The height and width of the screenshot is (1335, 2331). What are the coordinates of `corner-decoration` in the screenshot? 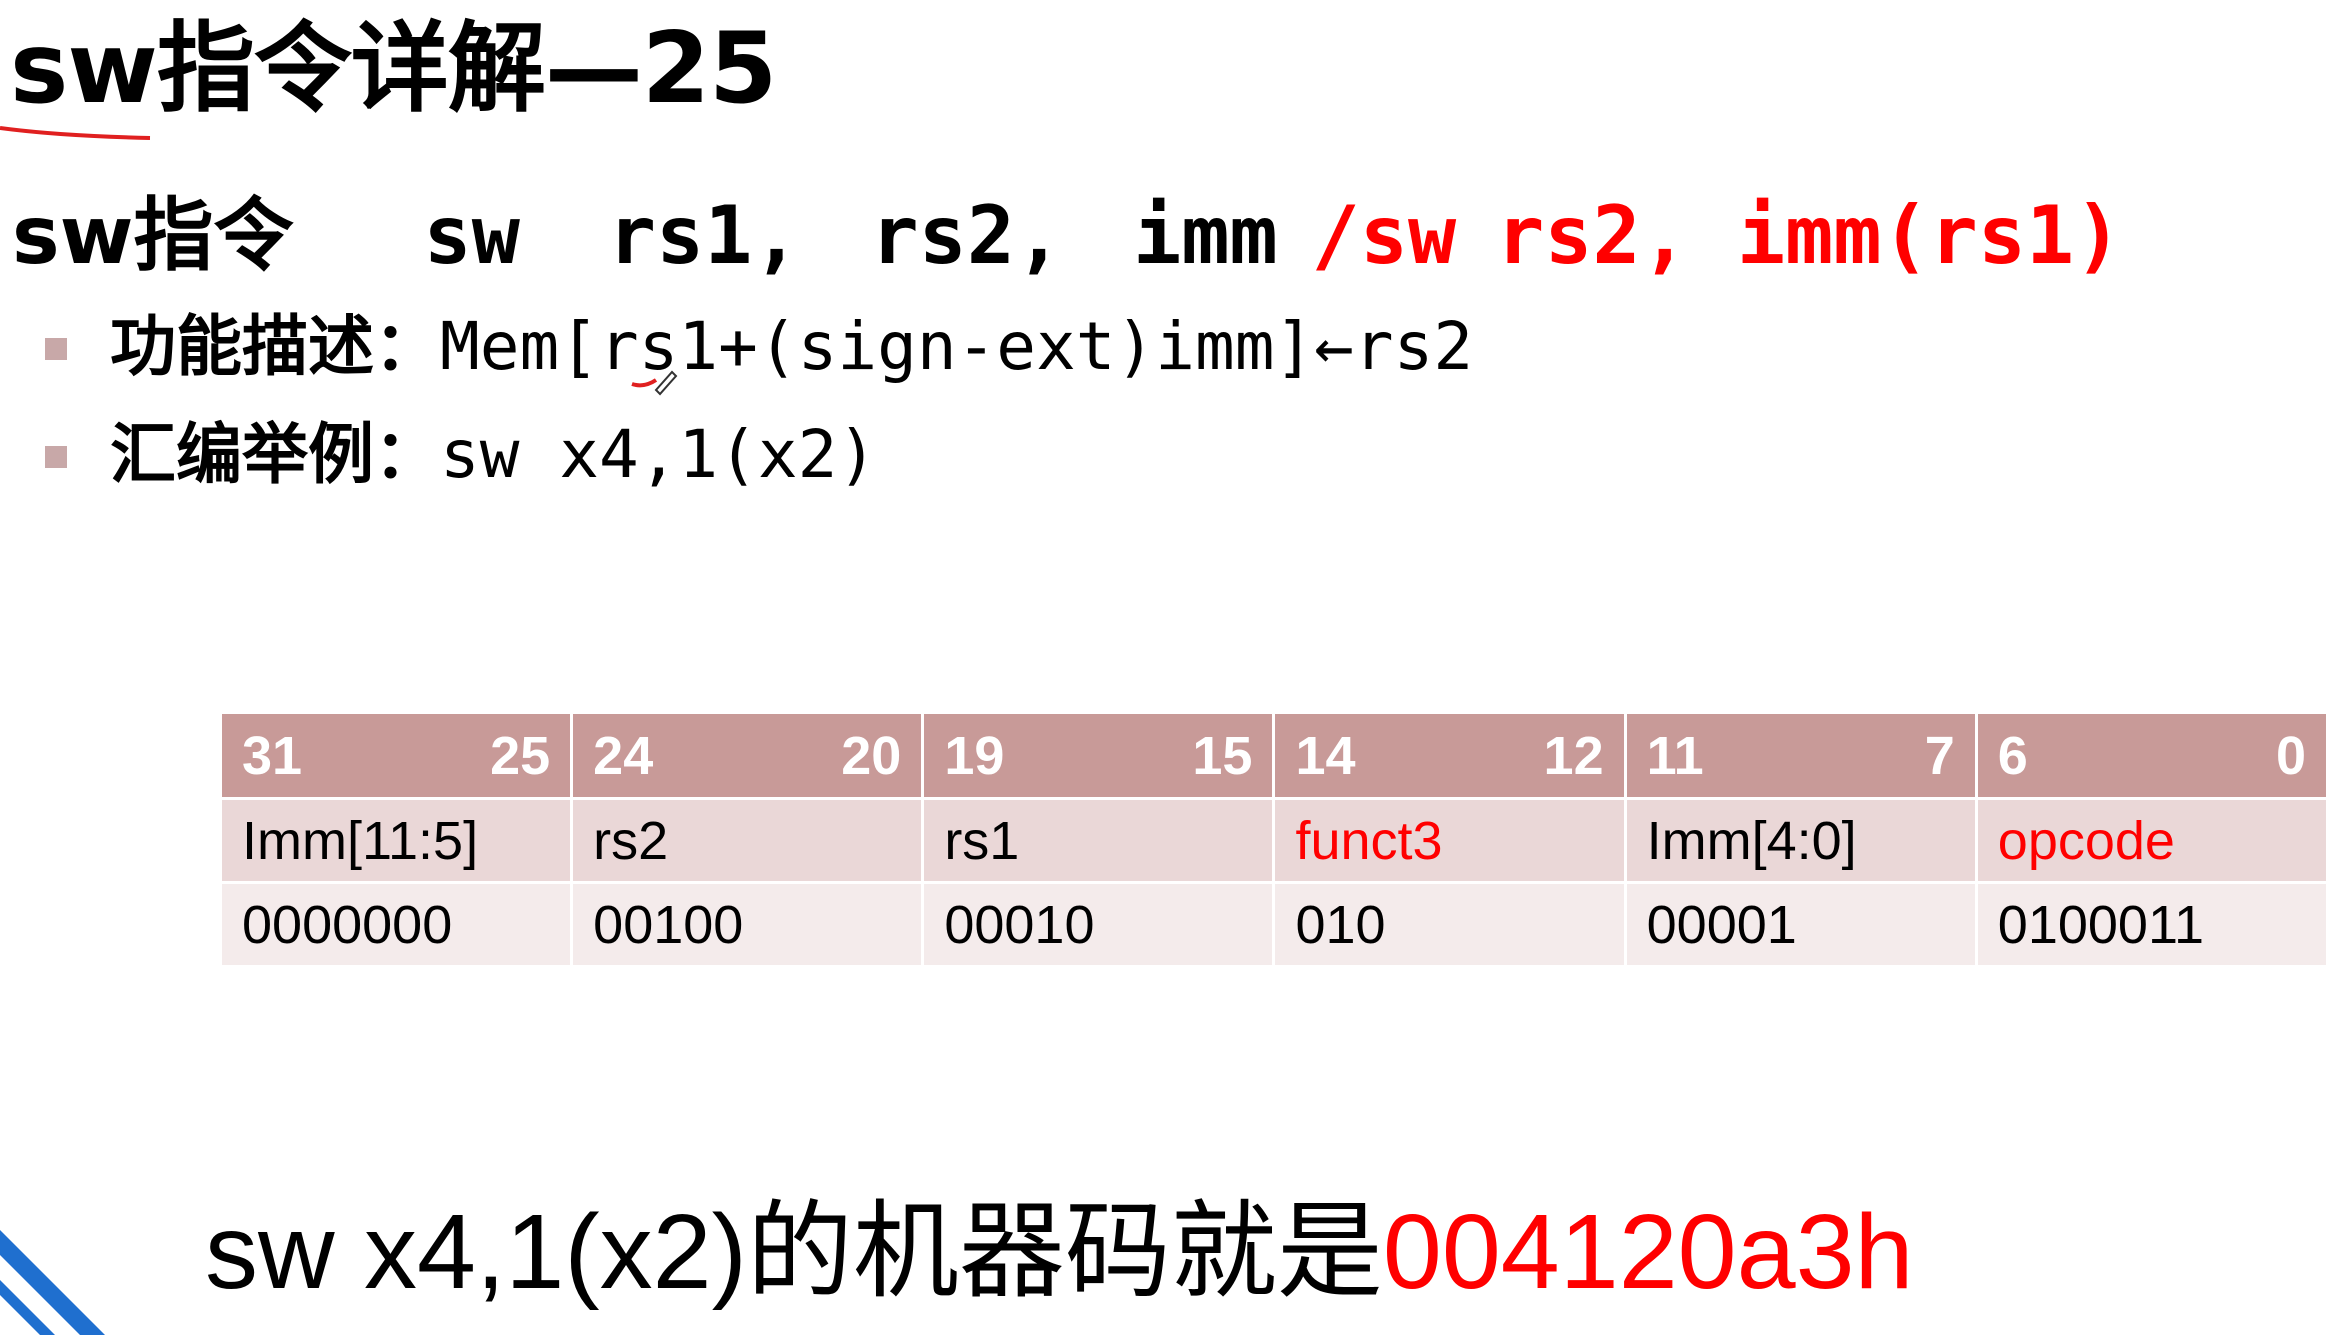 It's located at (52, 1282).